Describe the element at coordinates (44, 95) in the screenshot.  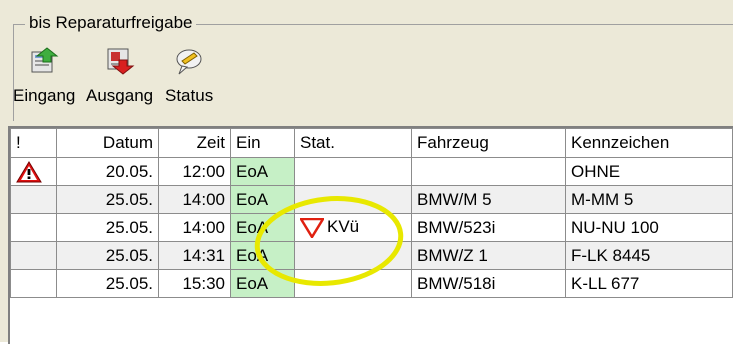
I see `eingang-label: Eingang` at that location.